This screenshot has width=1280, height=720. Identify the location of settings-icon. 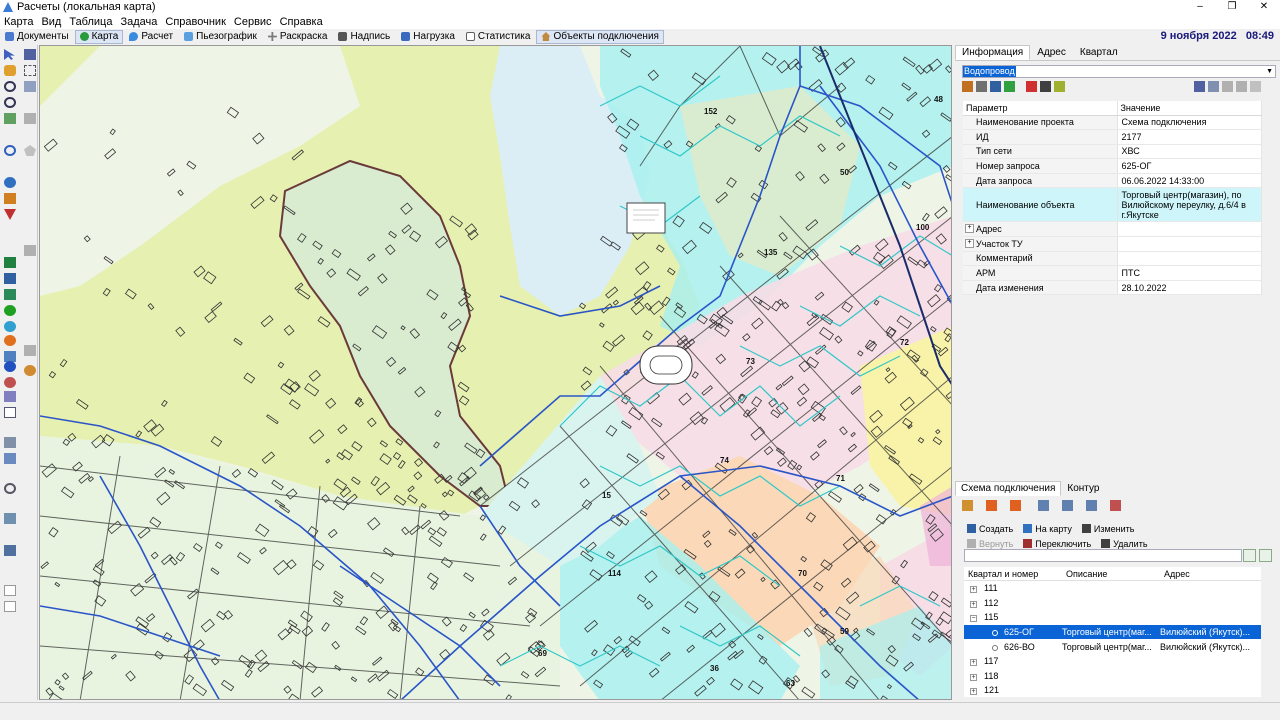
(10, 518).